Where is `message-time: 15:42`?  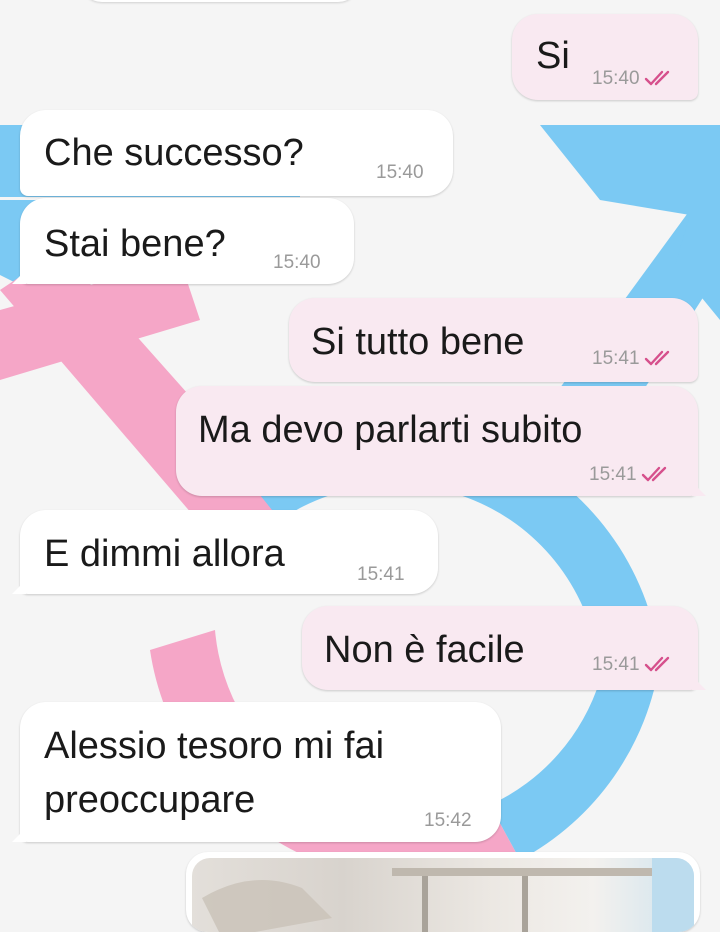
message-time: 15:42 is located at coordinates (448, 820).